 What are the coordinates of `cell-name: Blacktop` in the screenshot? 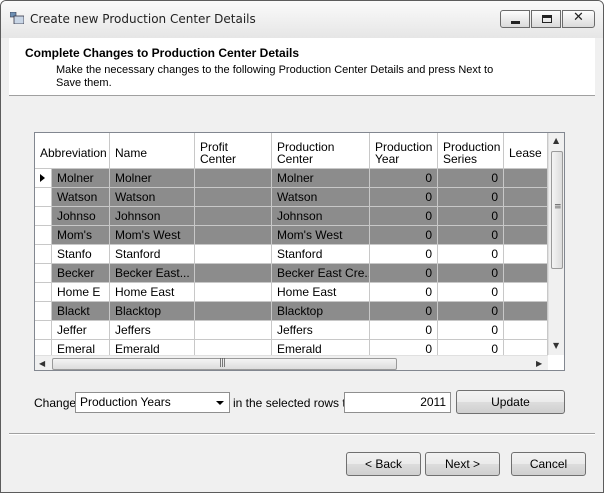 It's located at (152, 311).